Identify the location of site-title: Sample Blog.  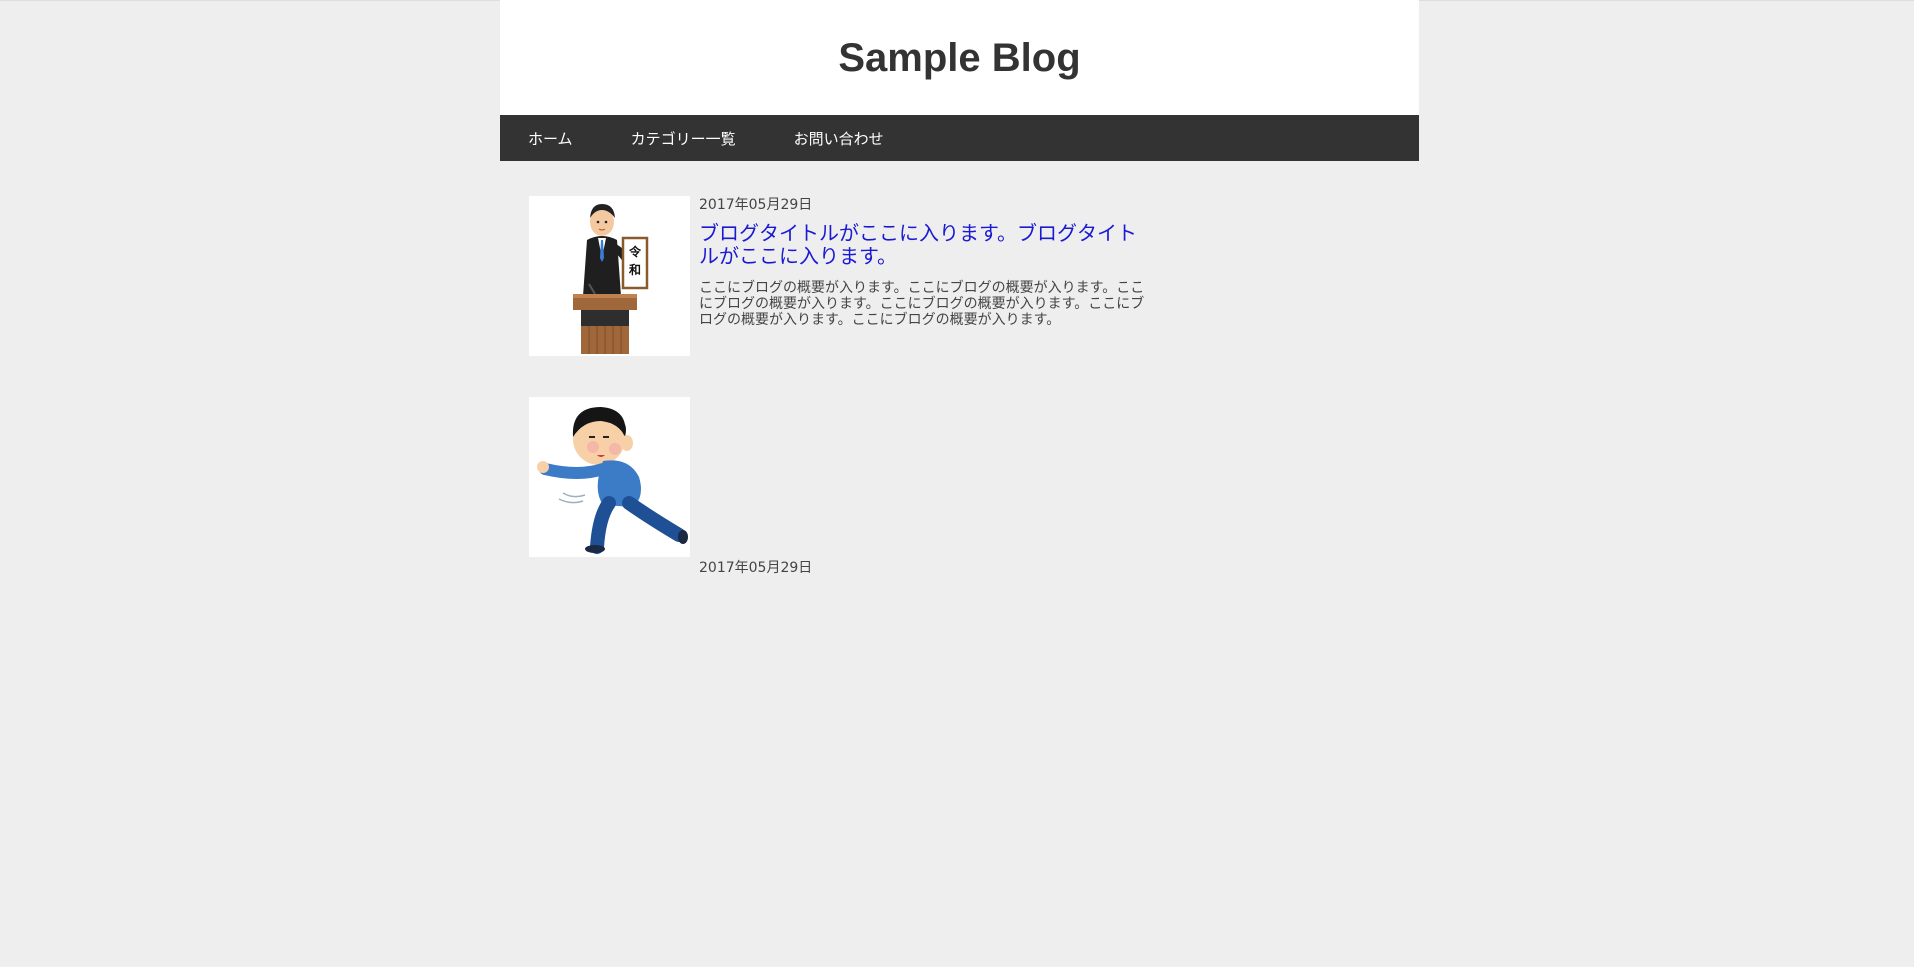
(959, 58).